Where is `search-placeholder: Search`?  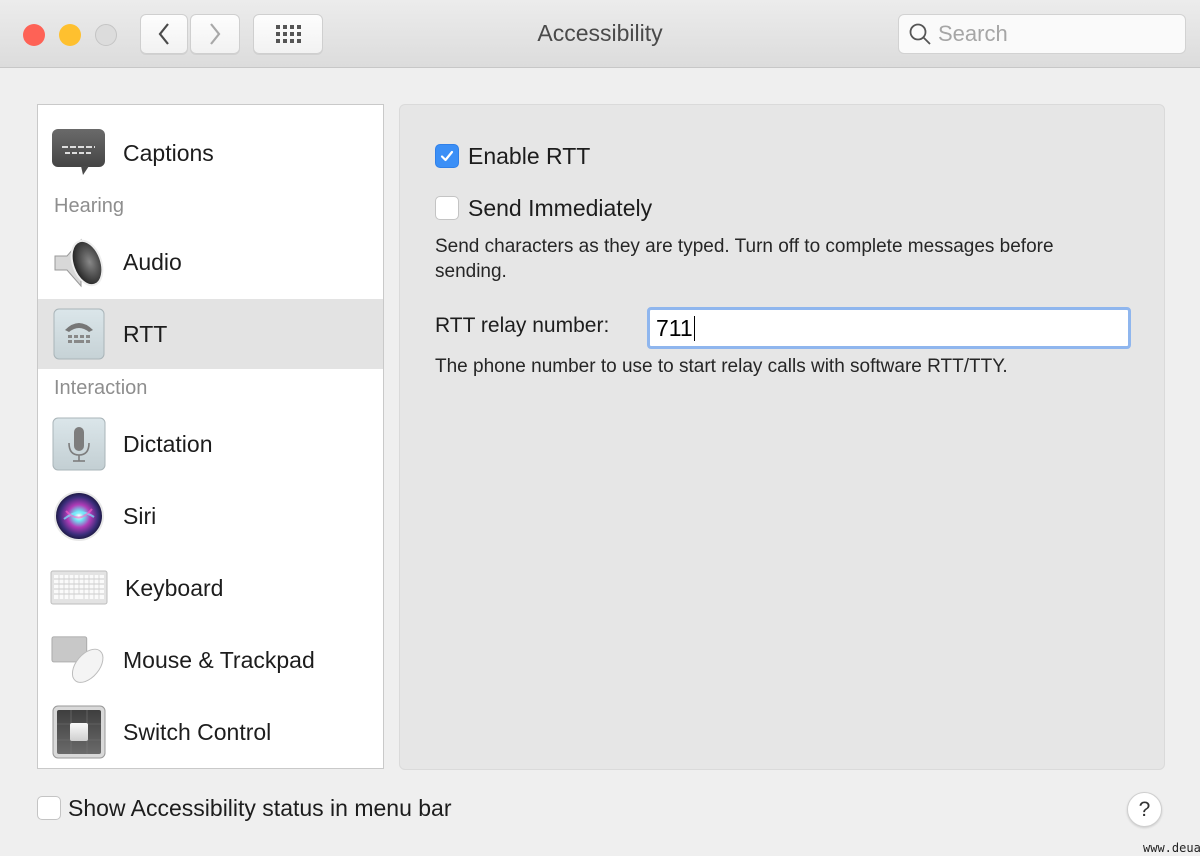 search-placeholder: Search is located at coordinates (973, 33).